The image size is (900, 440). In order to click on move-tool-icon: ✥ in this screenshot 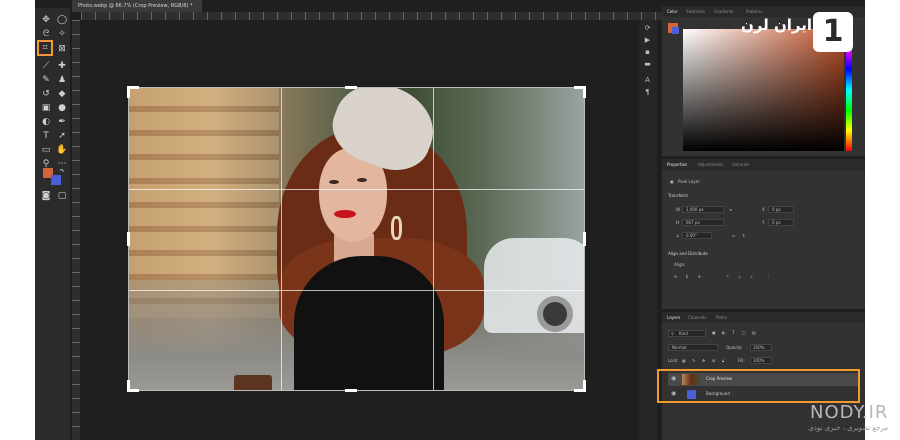, I will do `click(46, 20)`.